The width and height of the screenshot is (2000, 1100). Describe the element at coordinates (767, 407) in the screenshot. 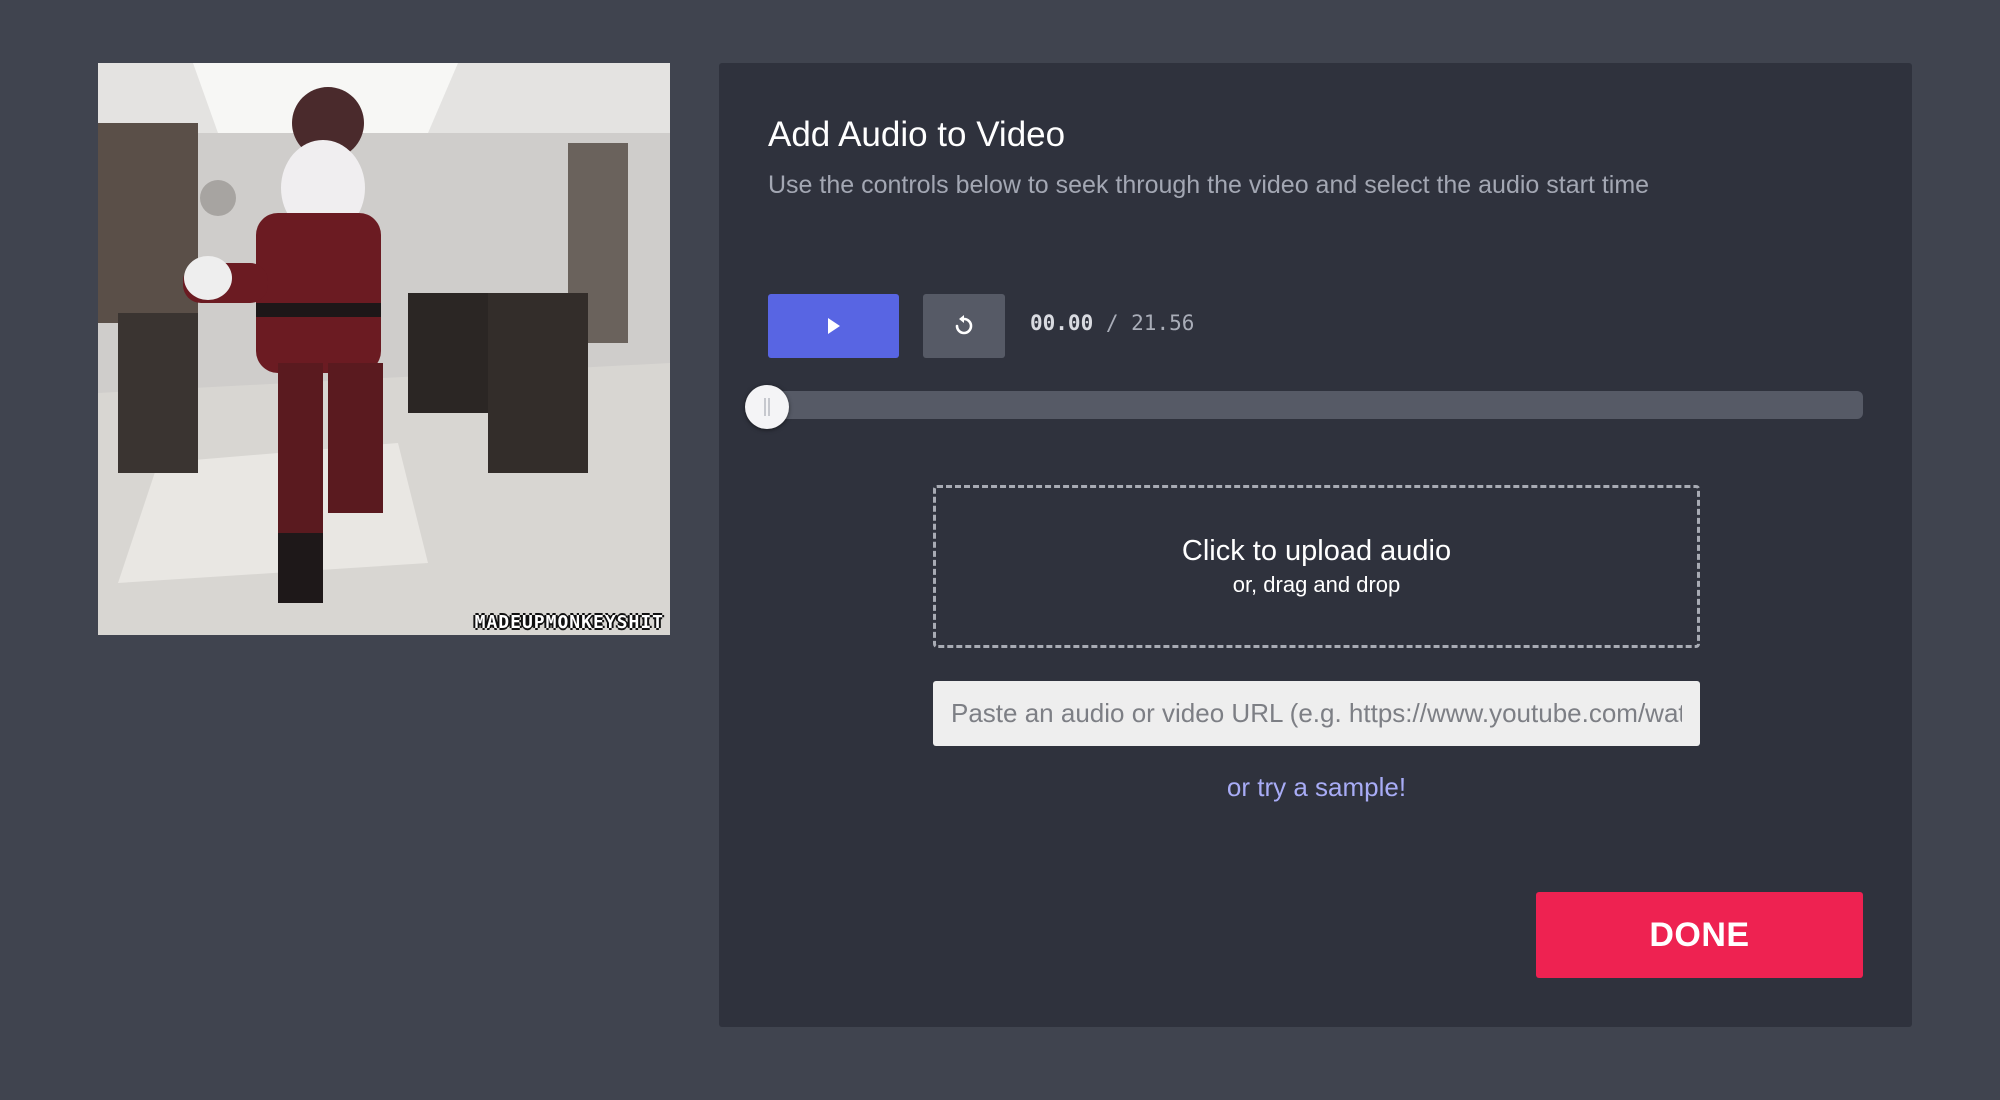

I see `seek-handle` at that location.